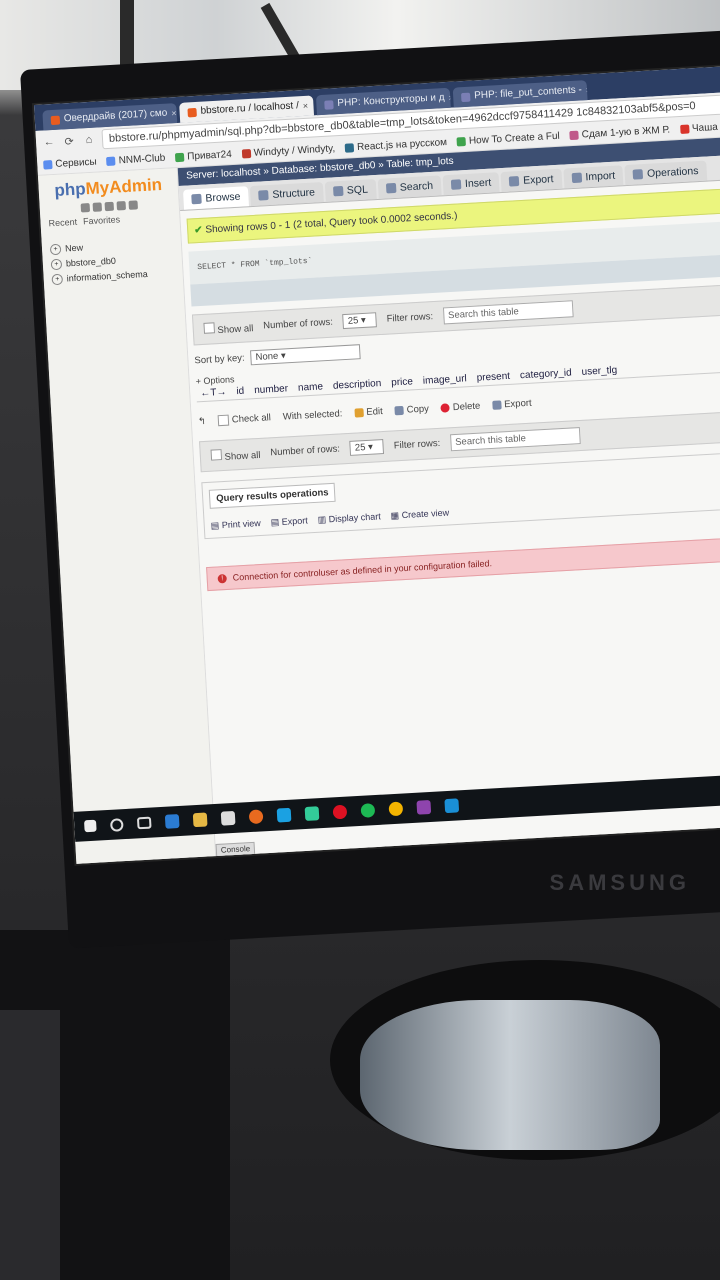 Image resolution: width=720 pixels, height=1280 pixels. Describe the element at coordinates (48, 164) in the screenshot. I see `apps-icon` at that location.